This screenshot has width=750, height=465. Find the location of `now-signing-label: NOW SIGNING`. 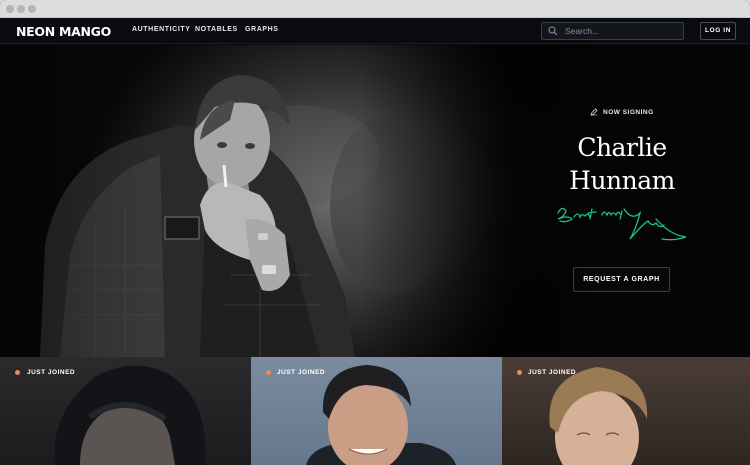

now-signing-label: NOW SIGNING is located at coordinates (628, 112).